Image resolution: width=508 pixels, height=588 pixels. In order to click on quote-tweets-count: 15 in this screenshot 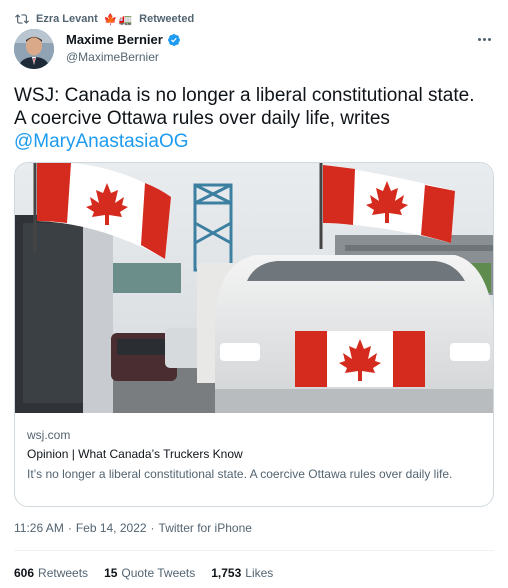, I will do `click(111, 573)`.